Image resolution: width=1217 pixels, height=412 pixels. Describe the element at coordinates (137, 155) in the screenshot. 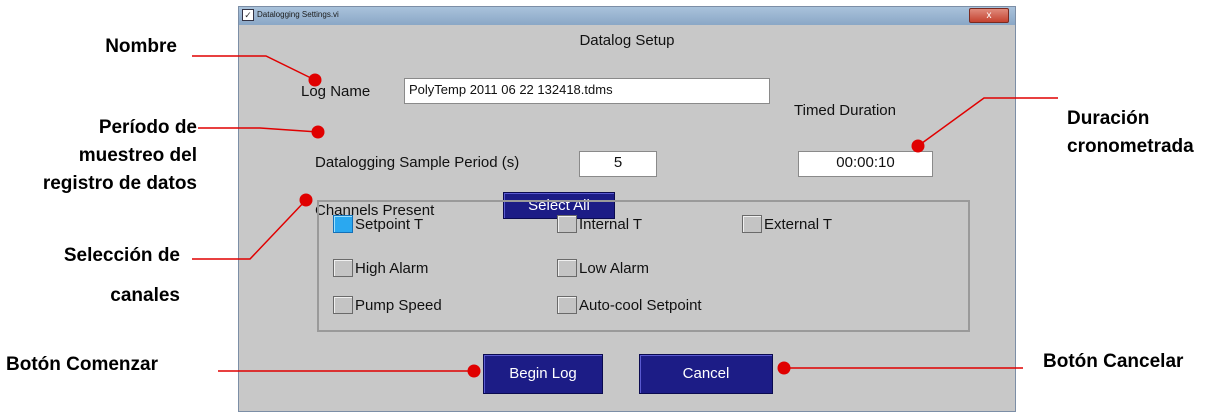

I see `annotation-periodo-line2: muestreo del` at that location.